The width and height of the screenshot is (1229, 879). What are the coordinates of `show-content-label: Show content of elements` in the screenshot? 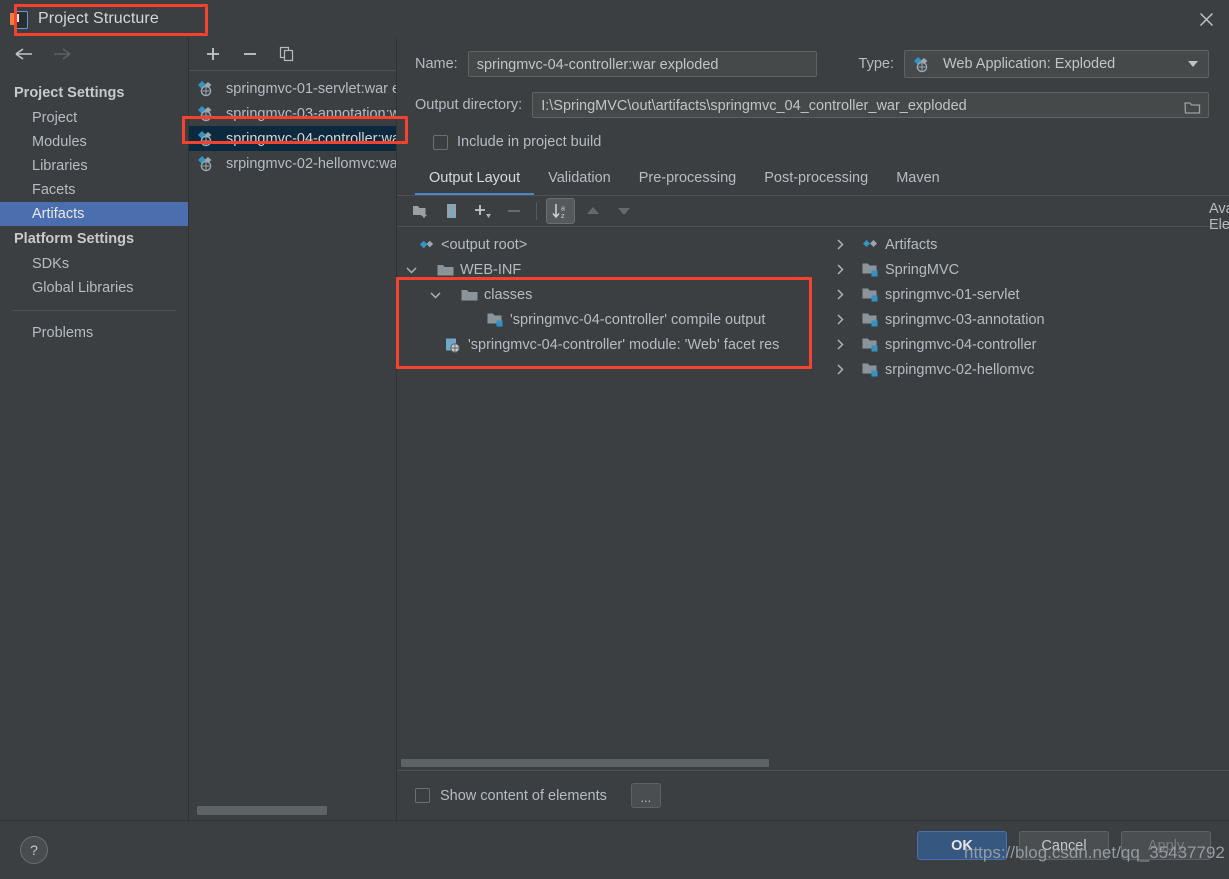 It's located at (523, 795).